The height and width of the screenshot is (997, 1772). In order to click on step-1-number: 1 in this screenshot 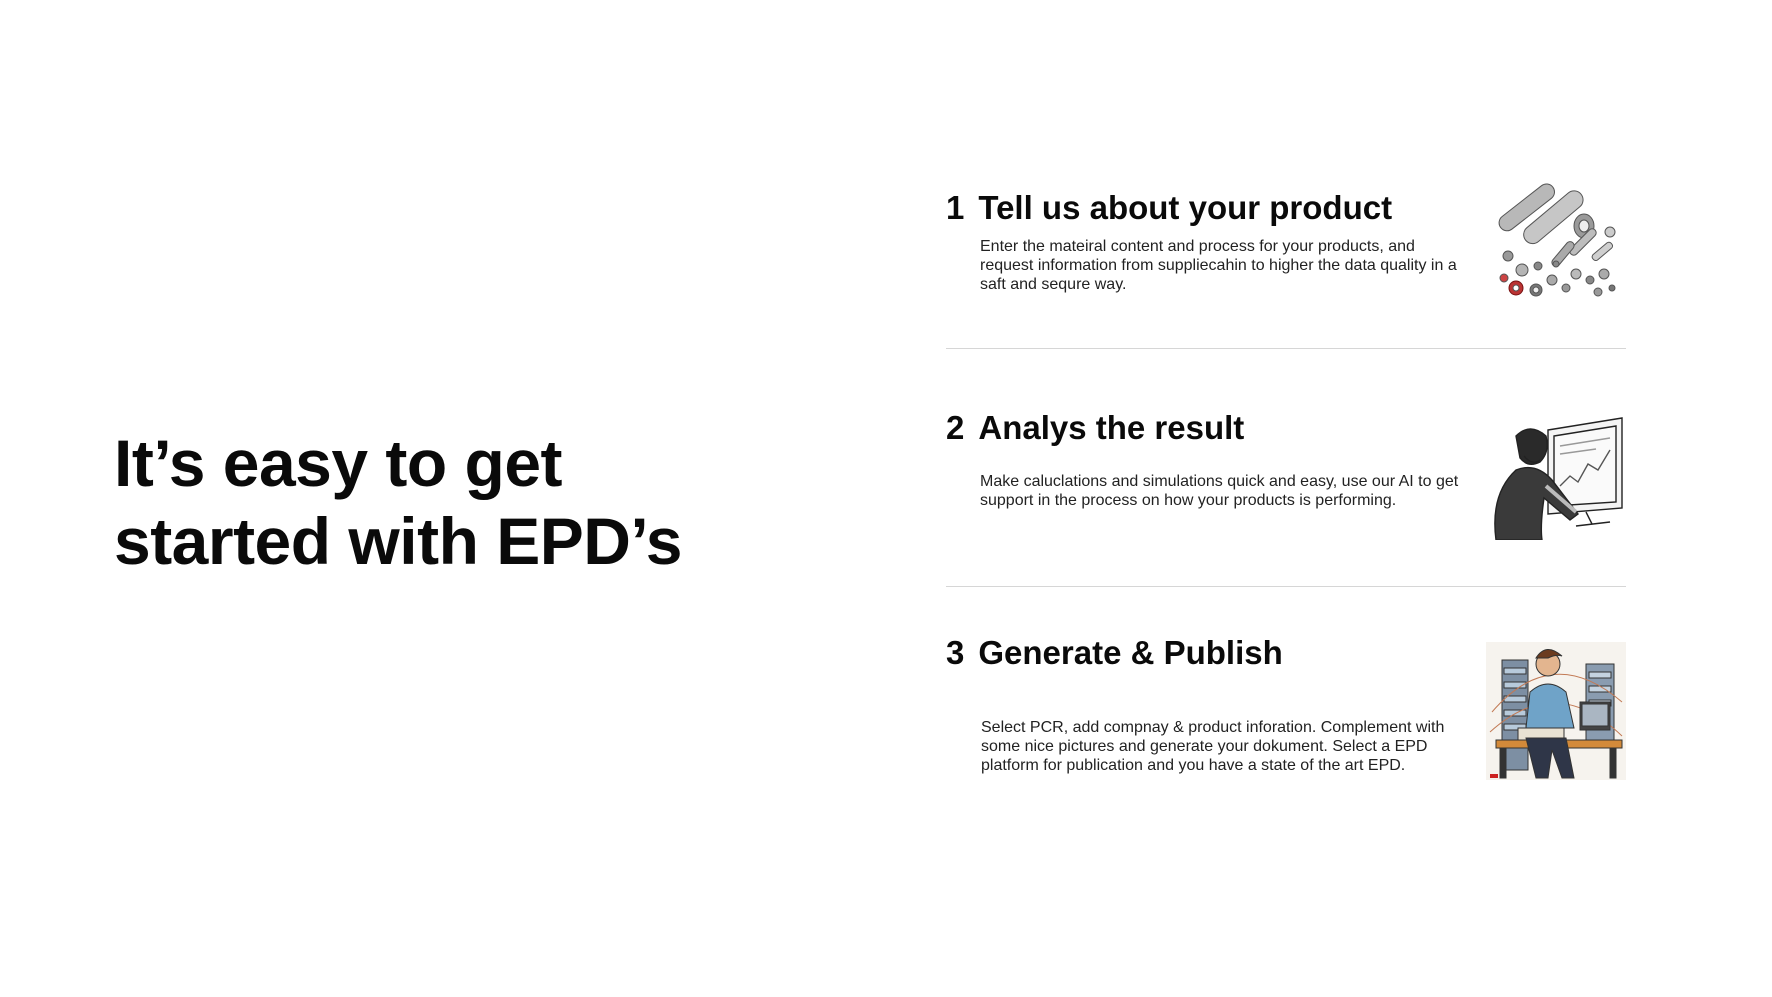, I will do `click(955, 207)`.